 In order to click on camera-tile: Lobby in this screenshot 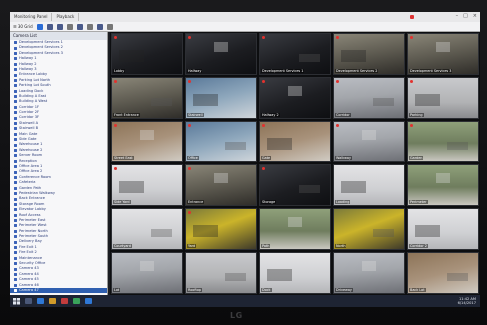, I will do `click(147, 54)`.